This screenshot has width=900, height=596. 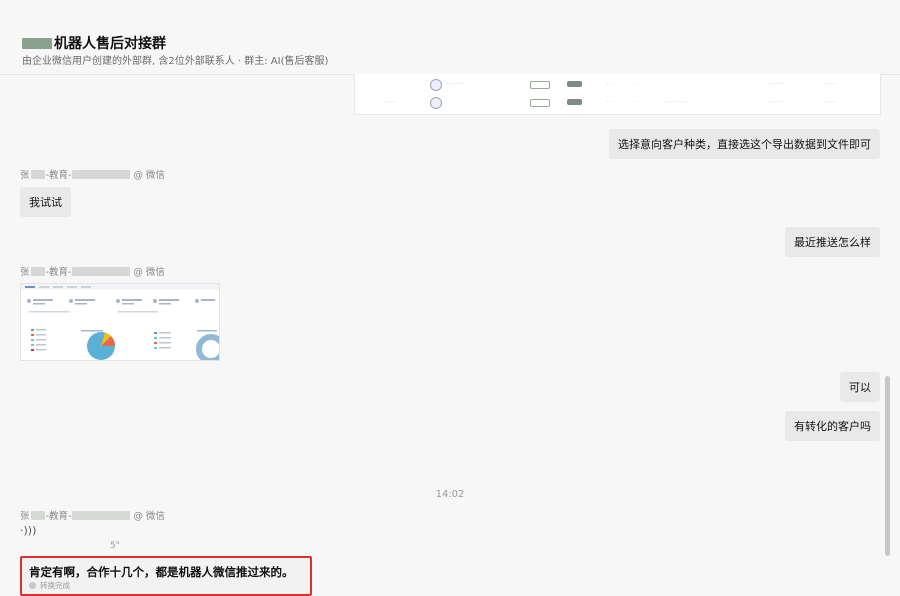 What do you see at coordinates (161, 572) in the screenshot?
I see `transcription-text: 肯定有啊，合作十几个，都是机器人微信推过来的。` at bounding box center [161, 572].